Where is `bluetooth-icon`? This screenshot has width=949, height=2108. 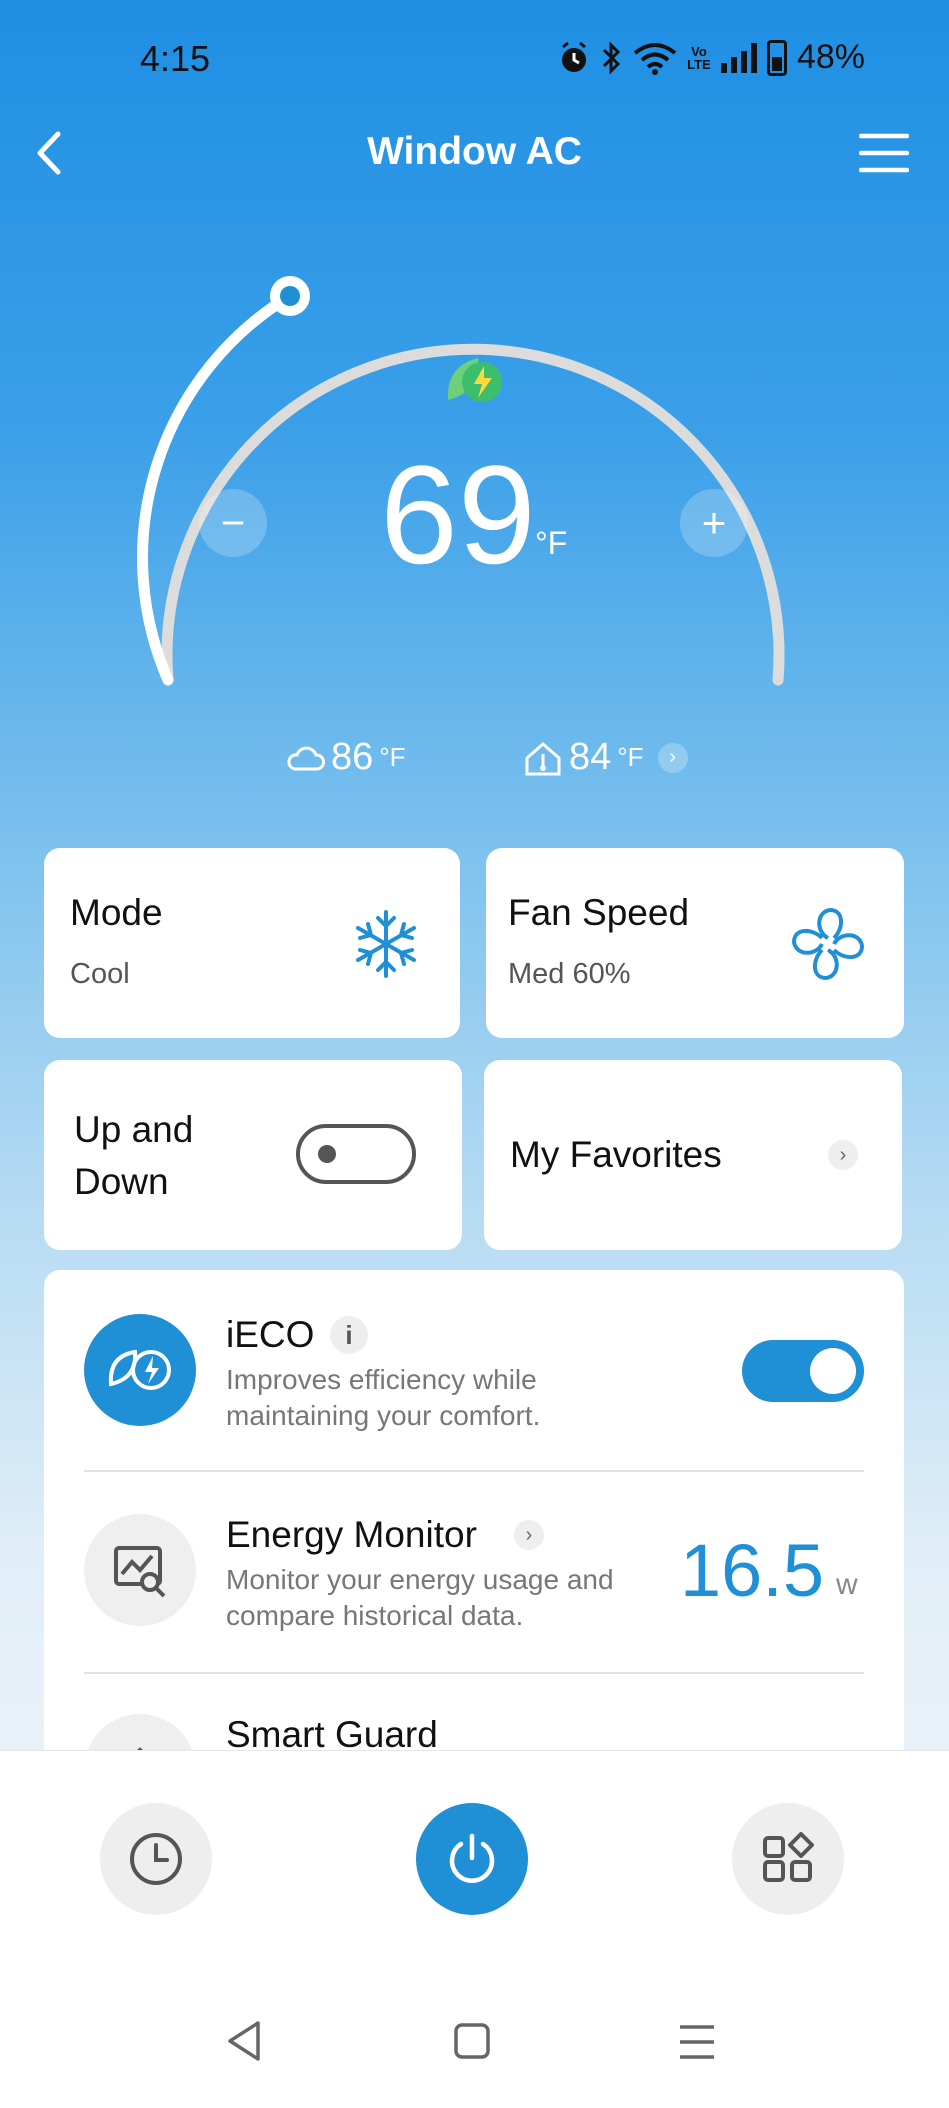
bluetooth-icon is located at coordinates (611, 57).